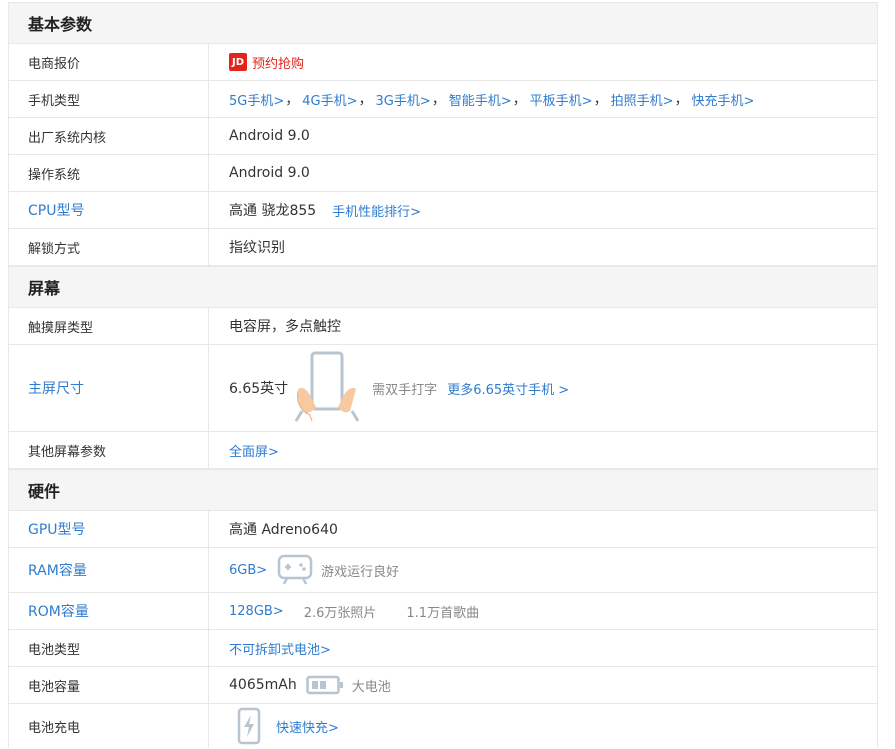 This screenshot has height=749, width=895. Describe the element at coordinates (371, 687) in the screenshot. I see `big-battery-hint: 大电池` at that location.